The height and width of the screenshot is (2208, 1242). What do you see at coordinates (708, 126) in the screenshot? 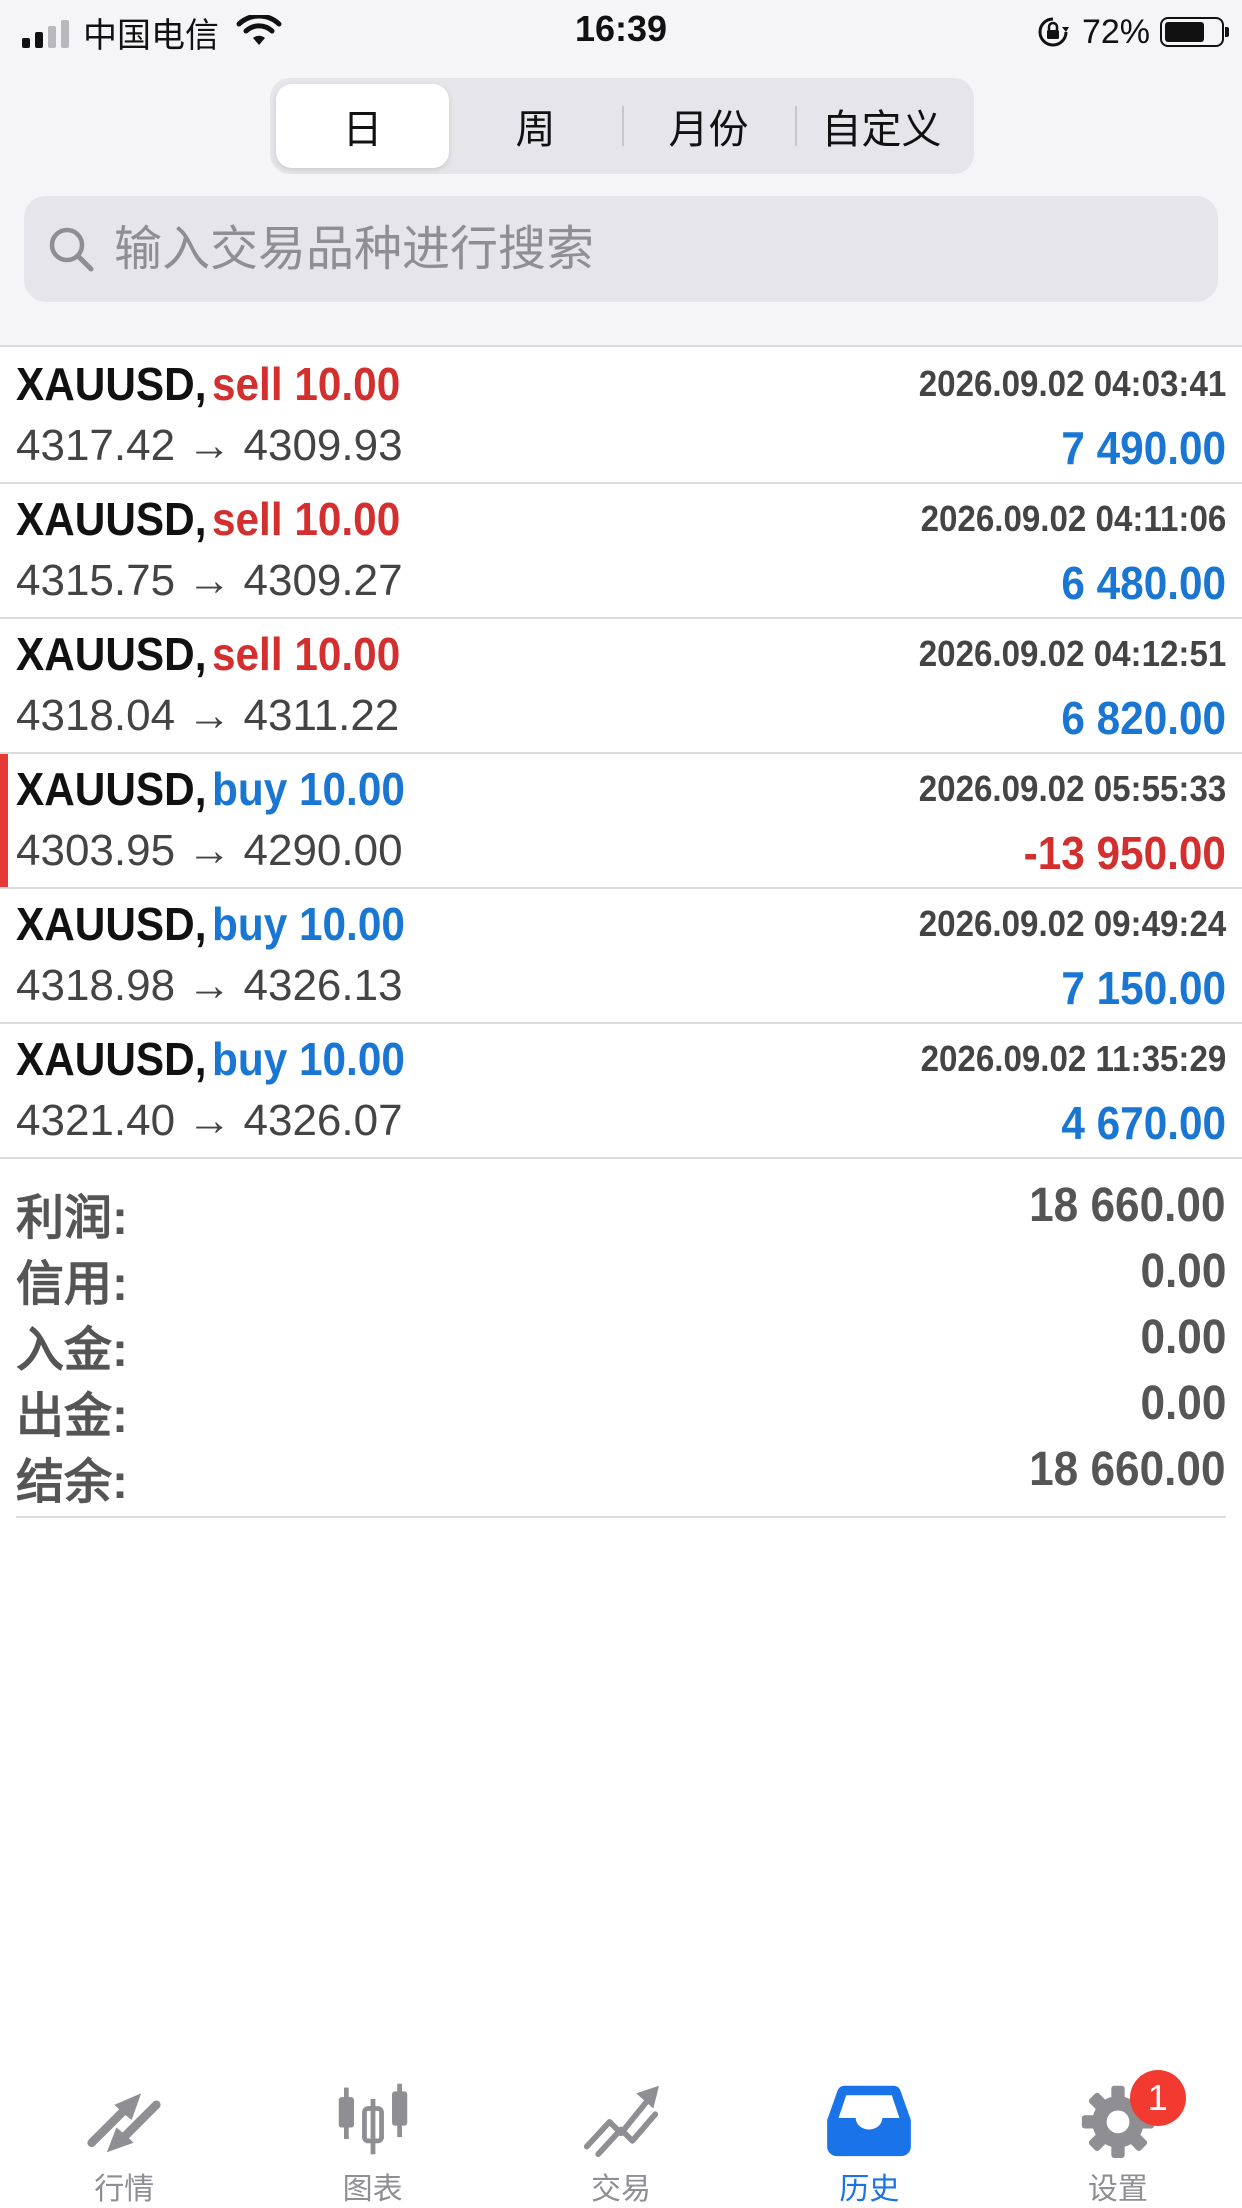
I see `period-tab-month: 月份` at bounding box center [708, 126].